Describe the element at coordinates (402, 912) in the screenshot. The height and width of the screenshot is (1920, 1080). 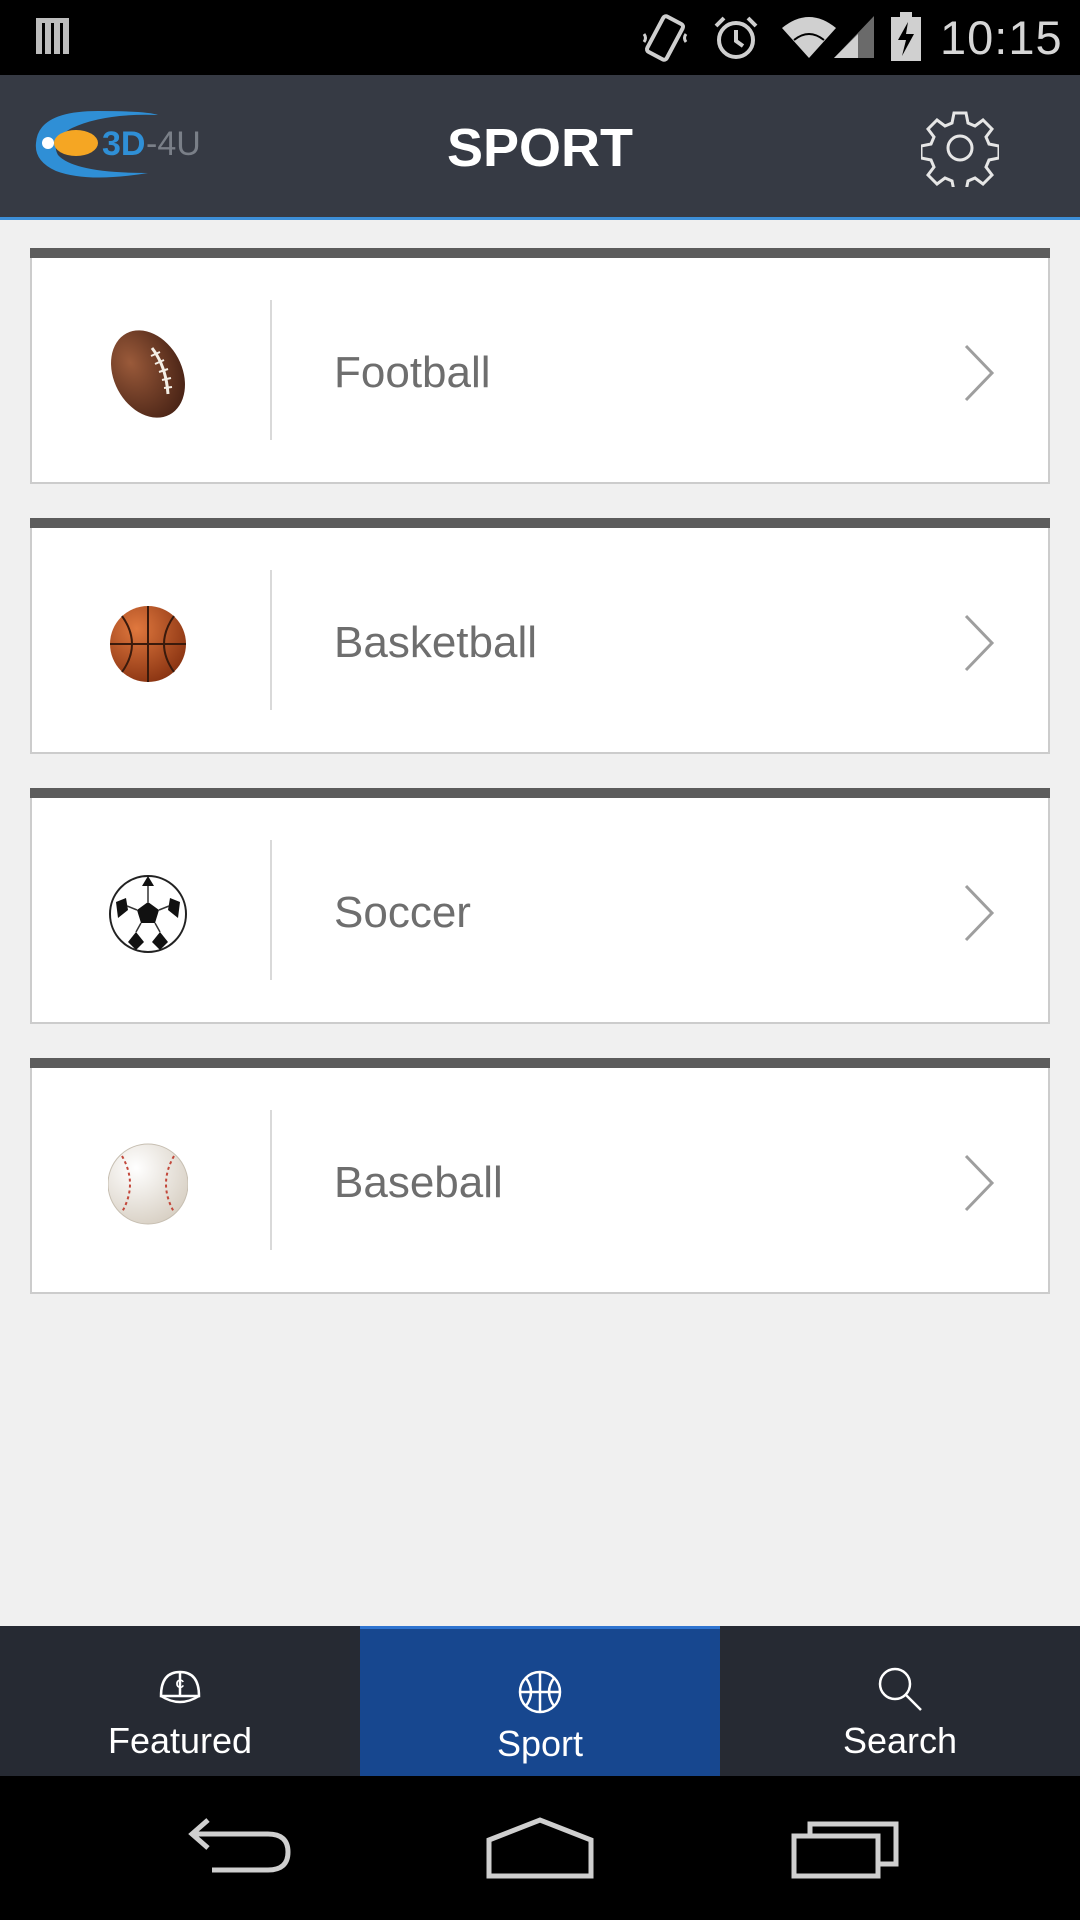
I see `item-label: Soccer` at that location.